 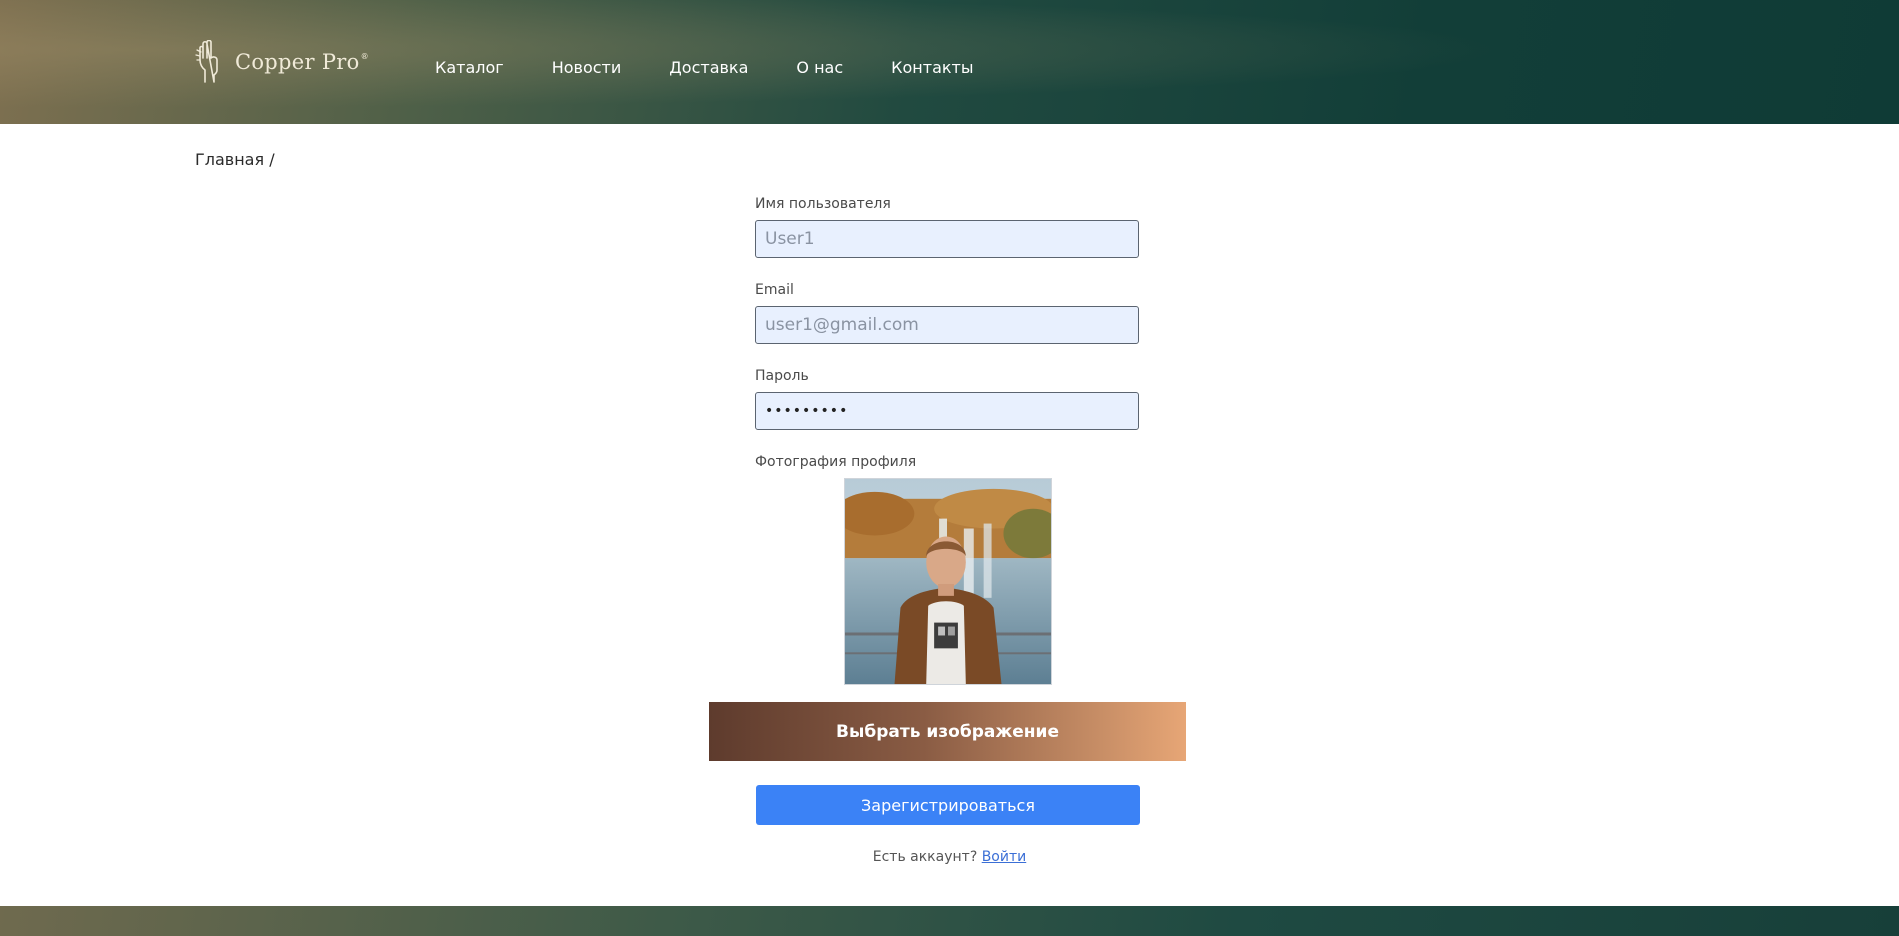 I want to click on logo-text: Copper Pro, so click(x=297, y=62).